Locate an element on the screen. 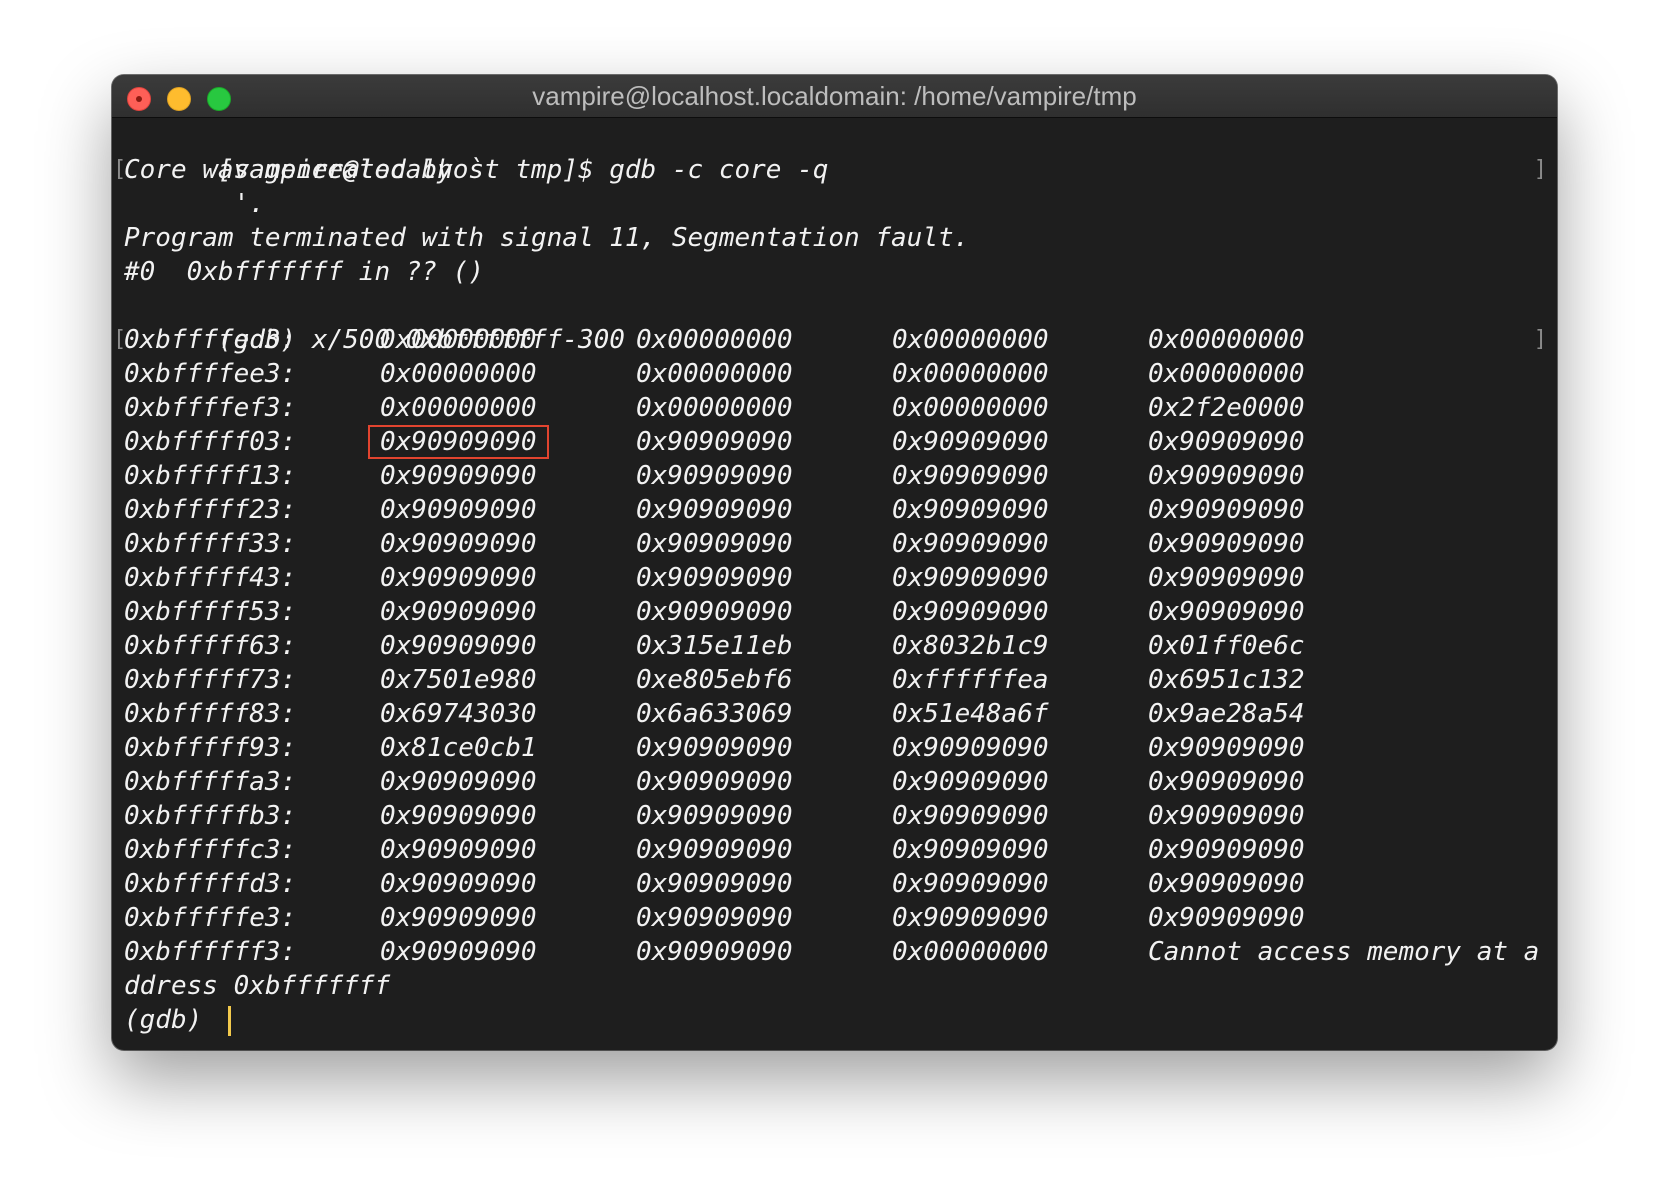 Image resolution: width=1668 pixels, height=1198 pixels. memory-word: 0x51e48a6f is located at coordinates (970, 714).